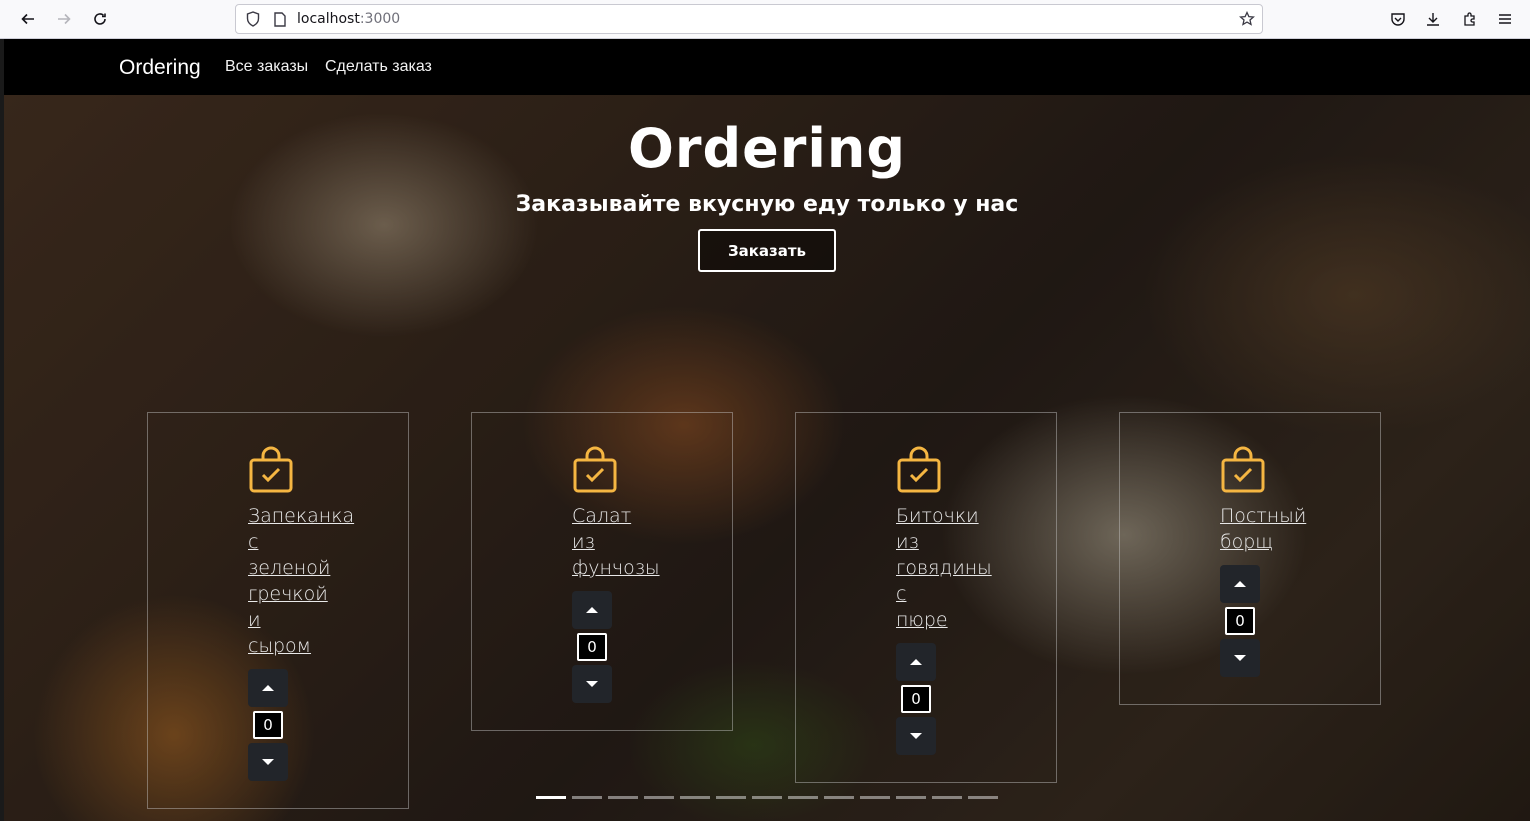 This screenshot has height=821, width=1530. I want to click on download-icon, so click(1433, 19).